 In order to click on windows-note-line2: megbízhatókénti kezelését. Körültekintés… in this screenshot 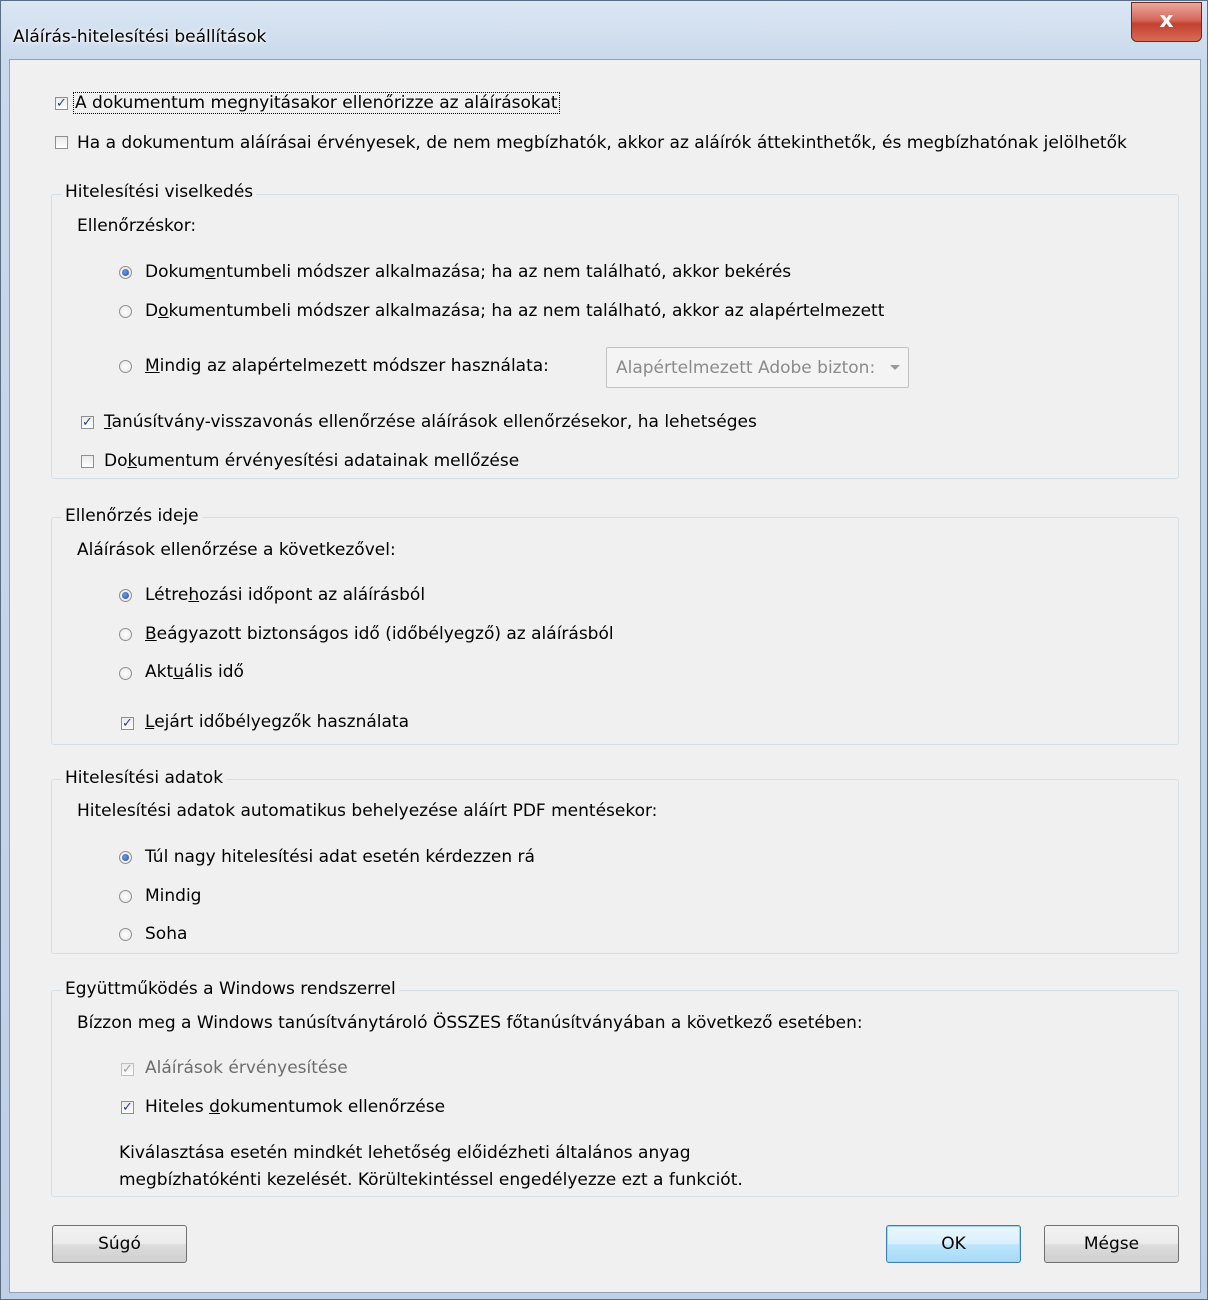, I will do `click(431, 1180)`.